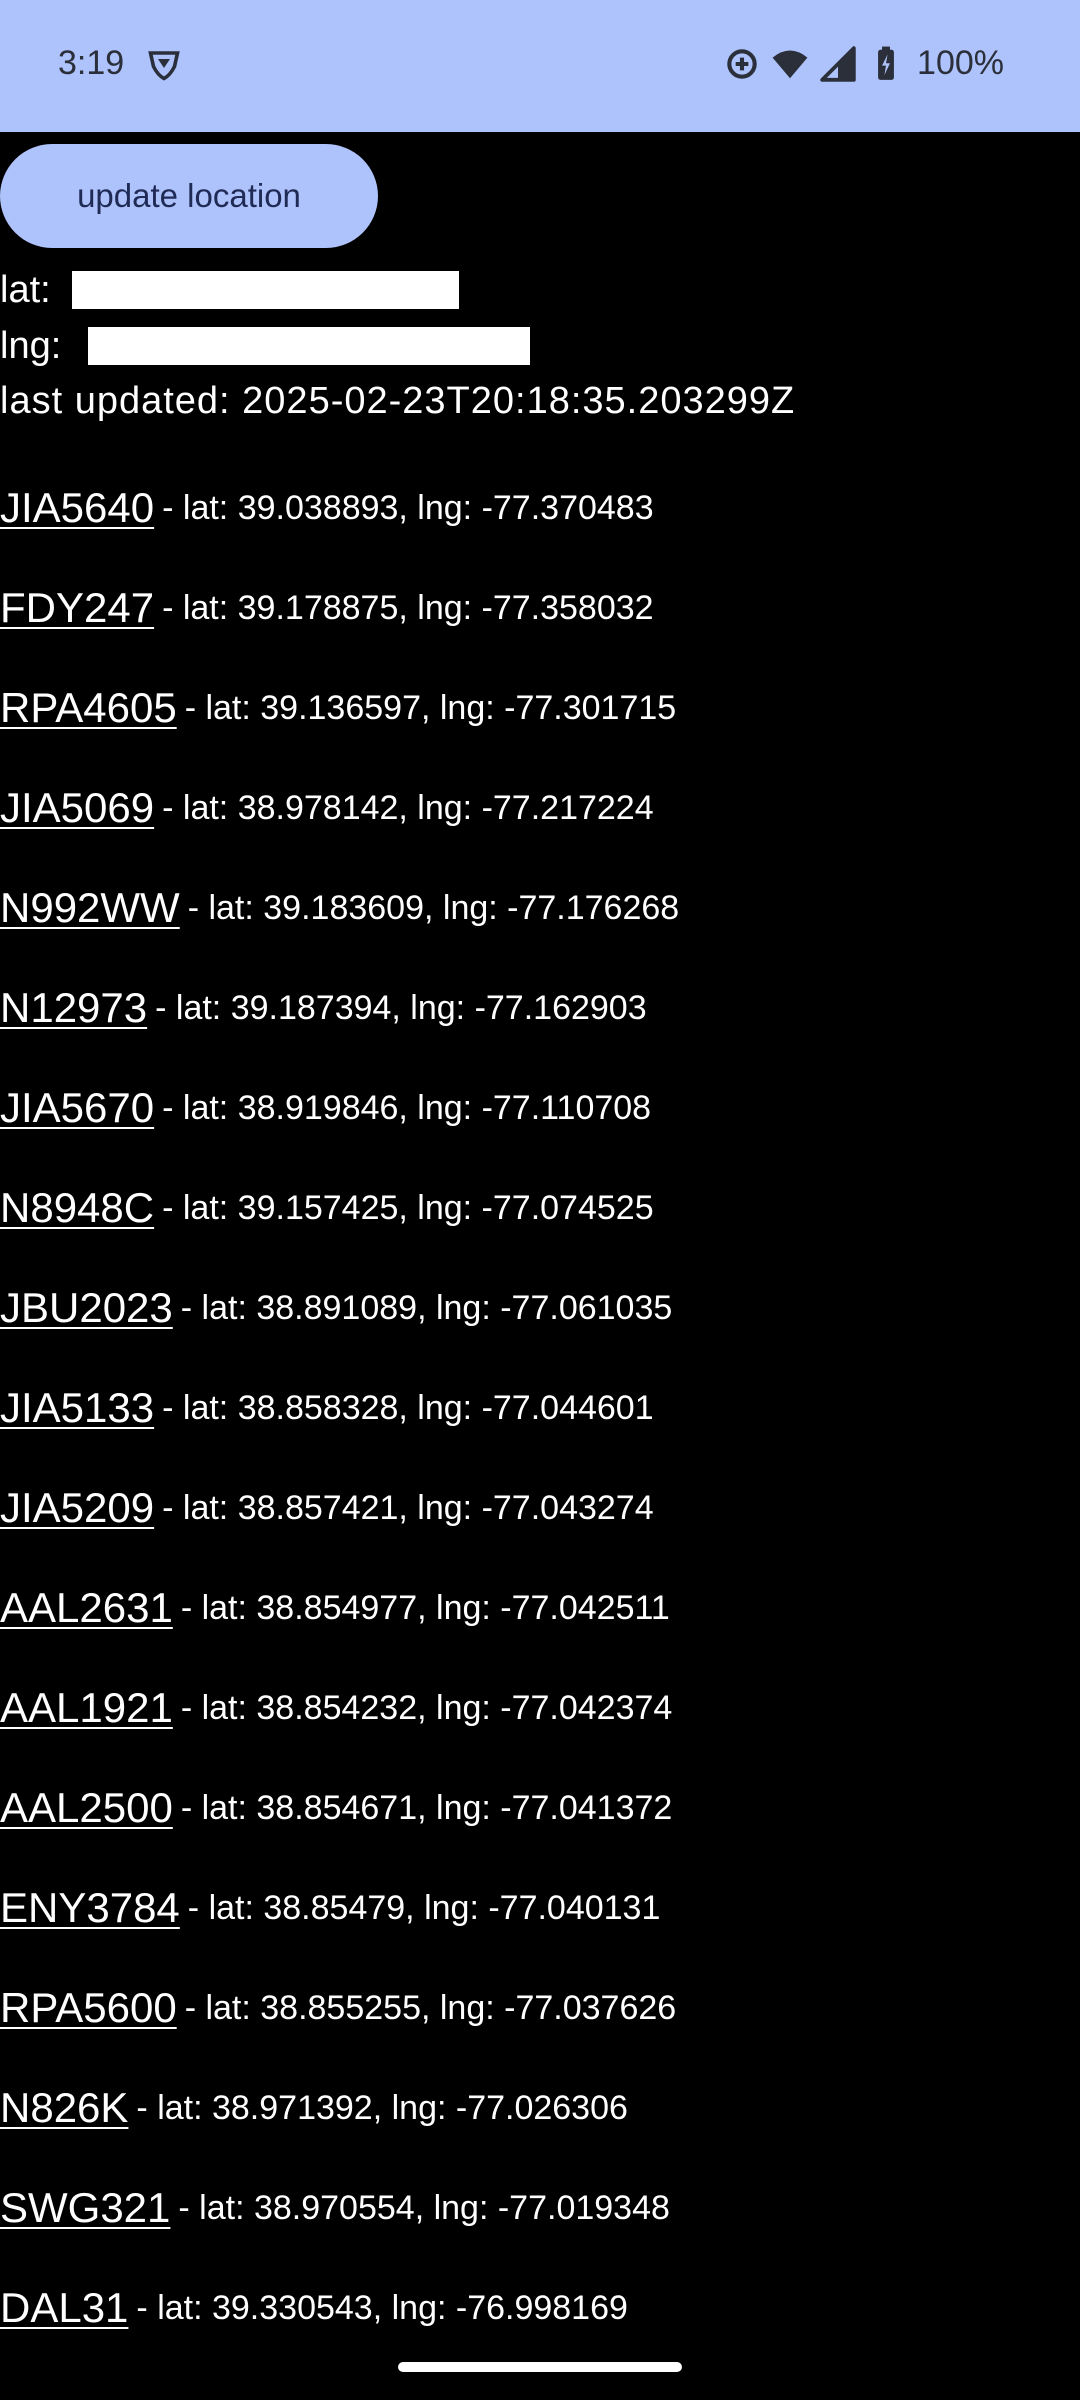  I want to click on flight-list-item: JIA5670- lat: 38.919846, lng: -77.110708, so click(540, 1108).